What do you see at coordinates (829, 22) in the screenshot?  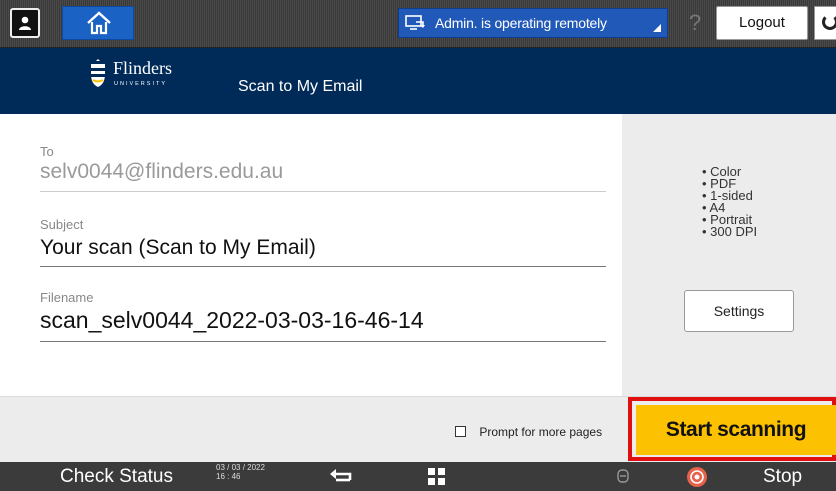 I see `power-icon` at bounding box center [829, 22].